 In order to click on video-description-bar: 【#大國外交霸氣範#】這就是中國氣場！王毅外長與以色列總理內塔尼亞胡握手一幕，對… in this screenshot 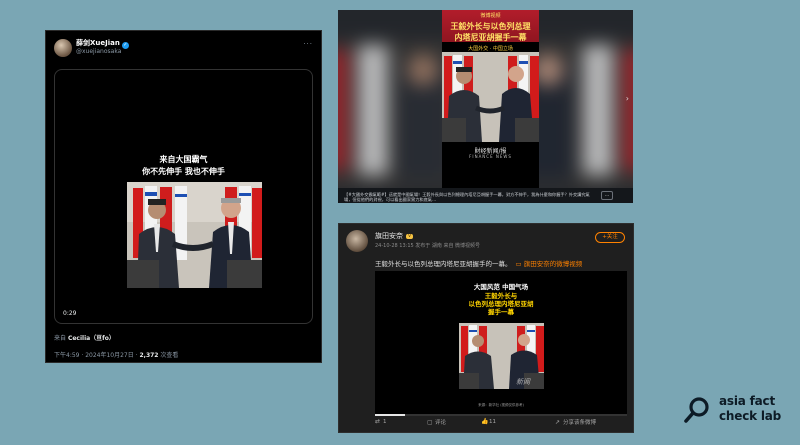, I will do `click(485, 195)`.